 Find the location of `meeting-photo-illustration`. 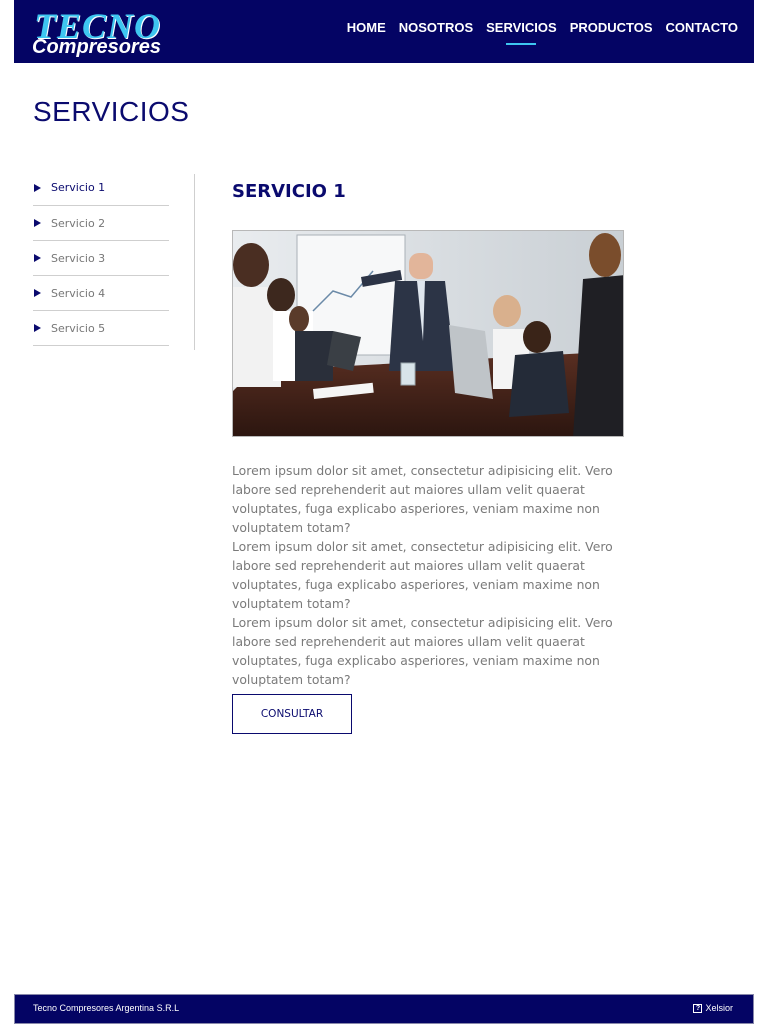

meeting-photo-illustration is located at coordinates (428, 333).